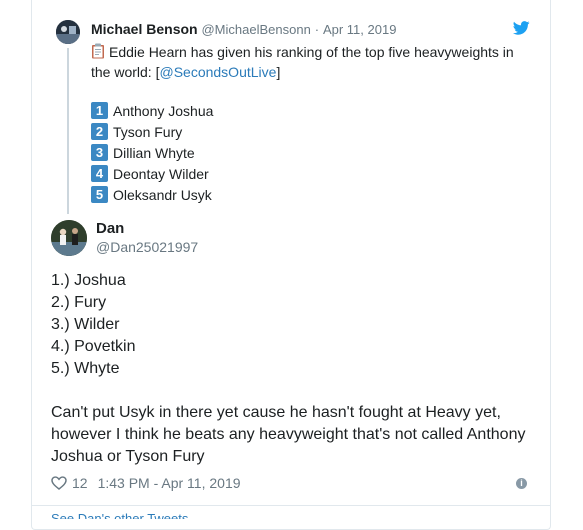 The height and width of the screenshot is (530, 583). What do you see at coordinates (163, 110) in the screenshot?
I see `ranking-name: Anthony Joshua` at bounding box center [163, 110].